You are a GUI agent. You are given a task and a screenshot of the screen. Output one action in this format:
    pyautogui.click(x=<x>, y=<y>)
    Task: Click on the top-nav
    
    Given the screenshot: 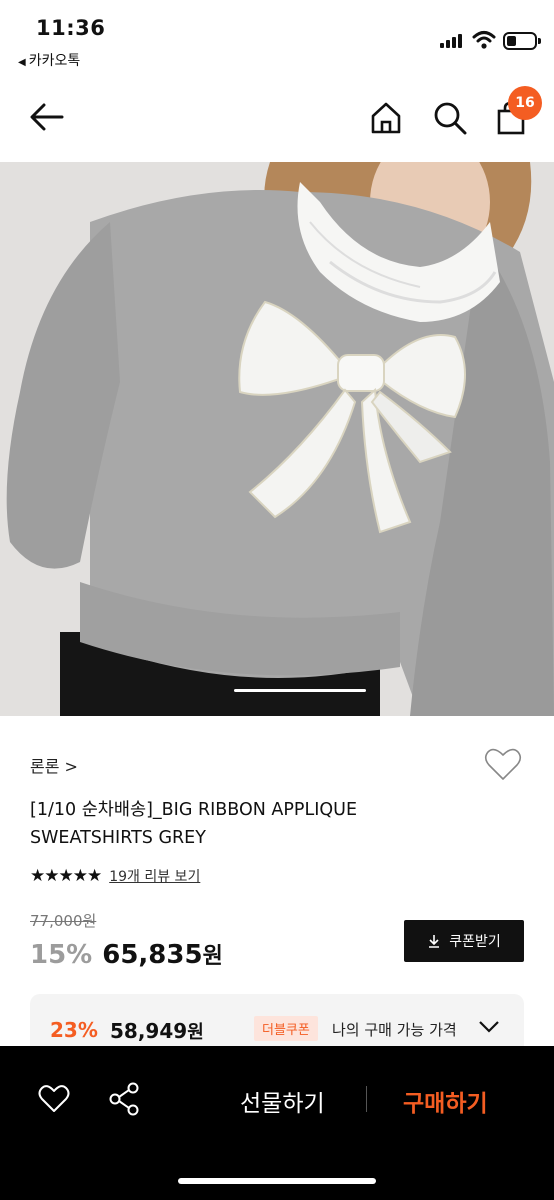 What is the action you would take?
    pyautogui.click(x=277, y=121)
    